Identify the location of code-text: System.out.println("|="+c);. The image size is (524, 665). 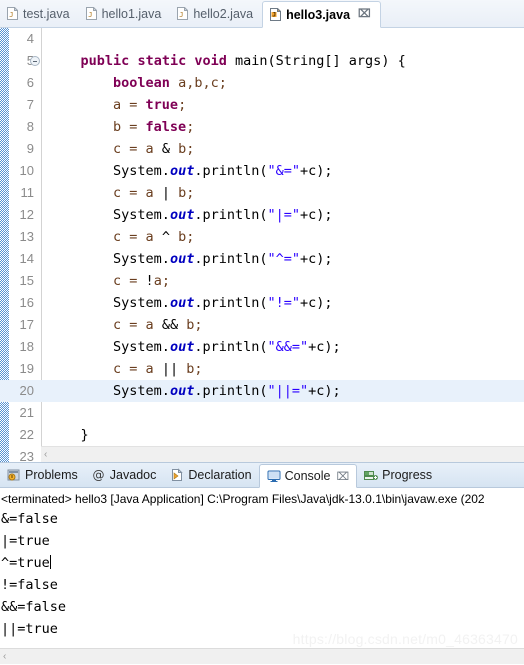
(223, 215).